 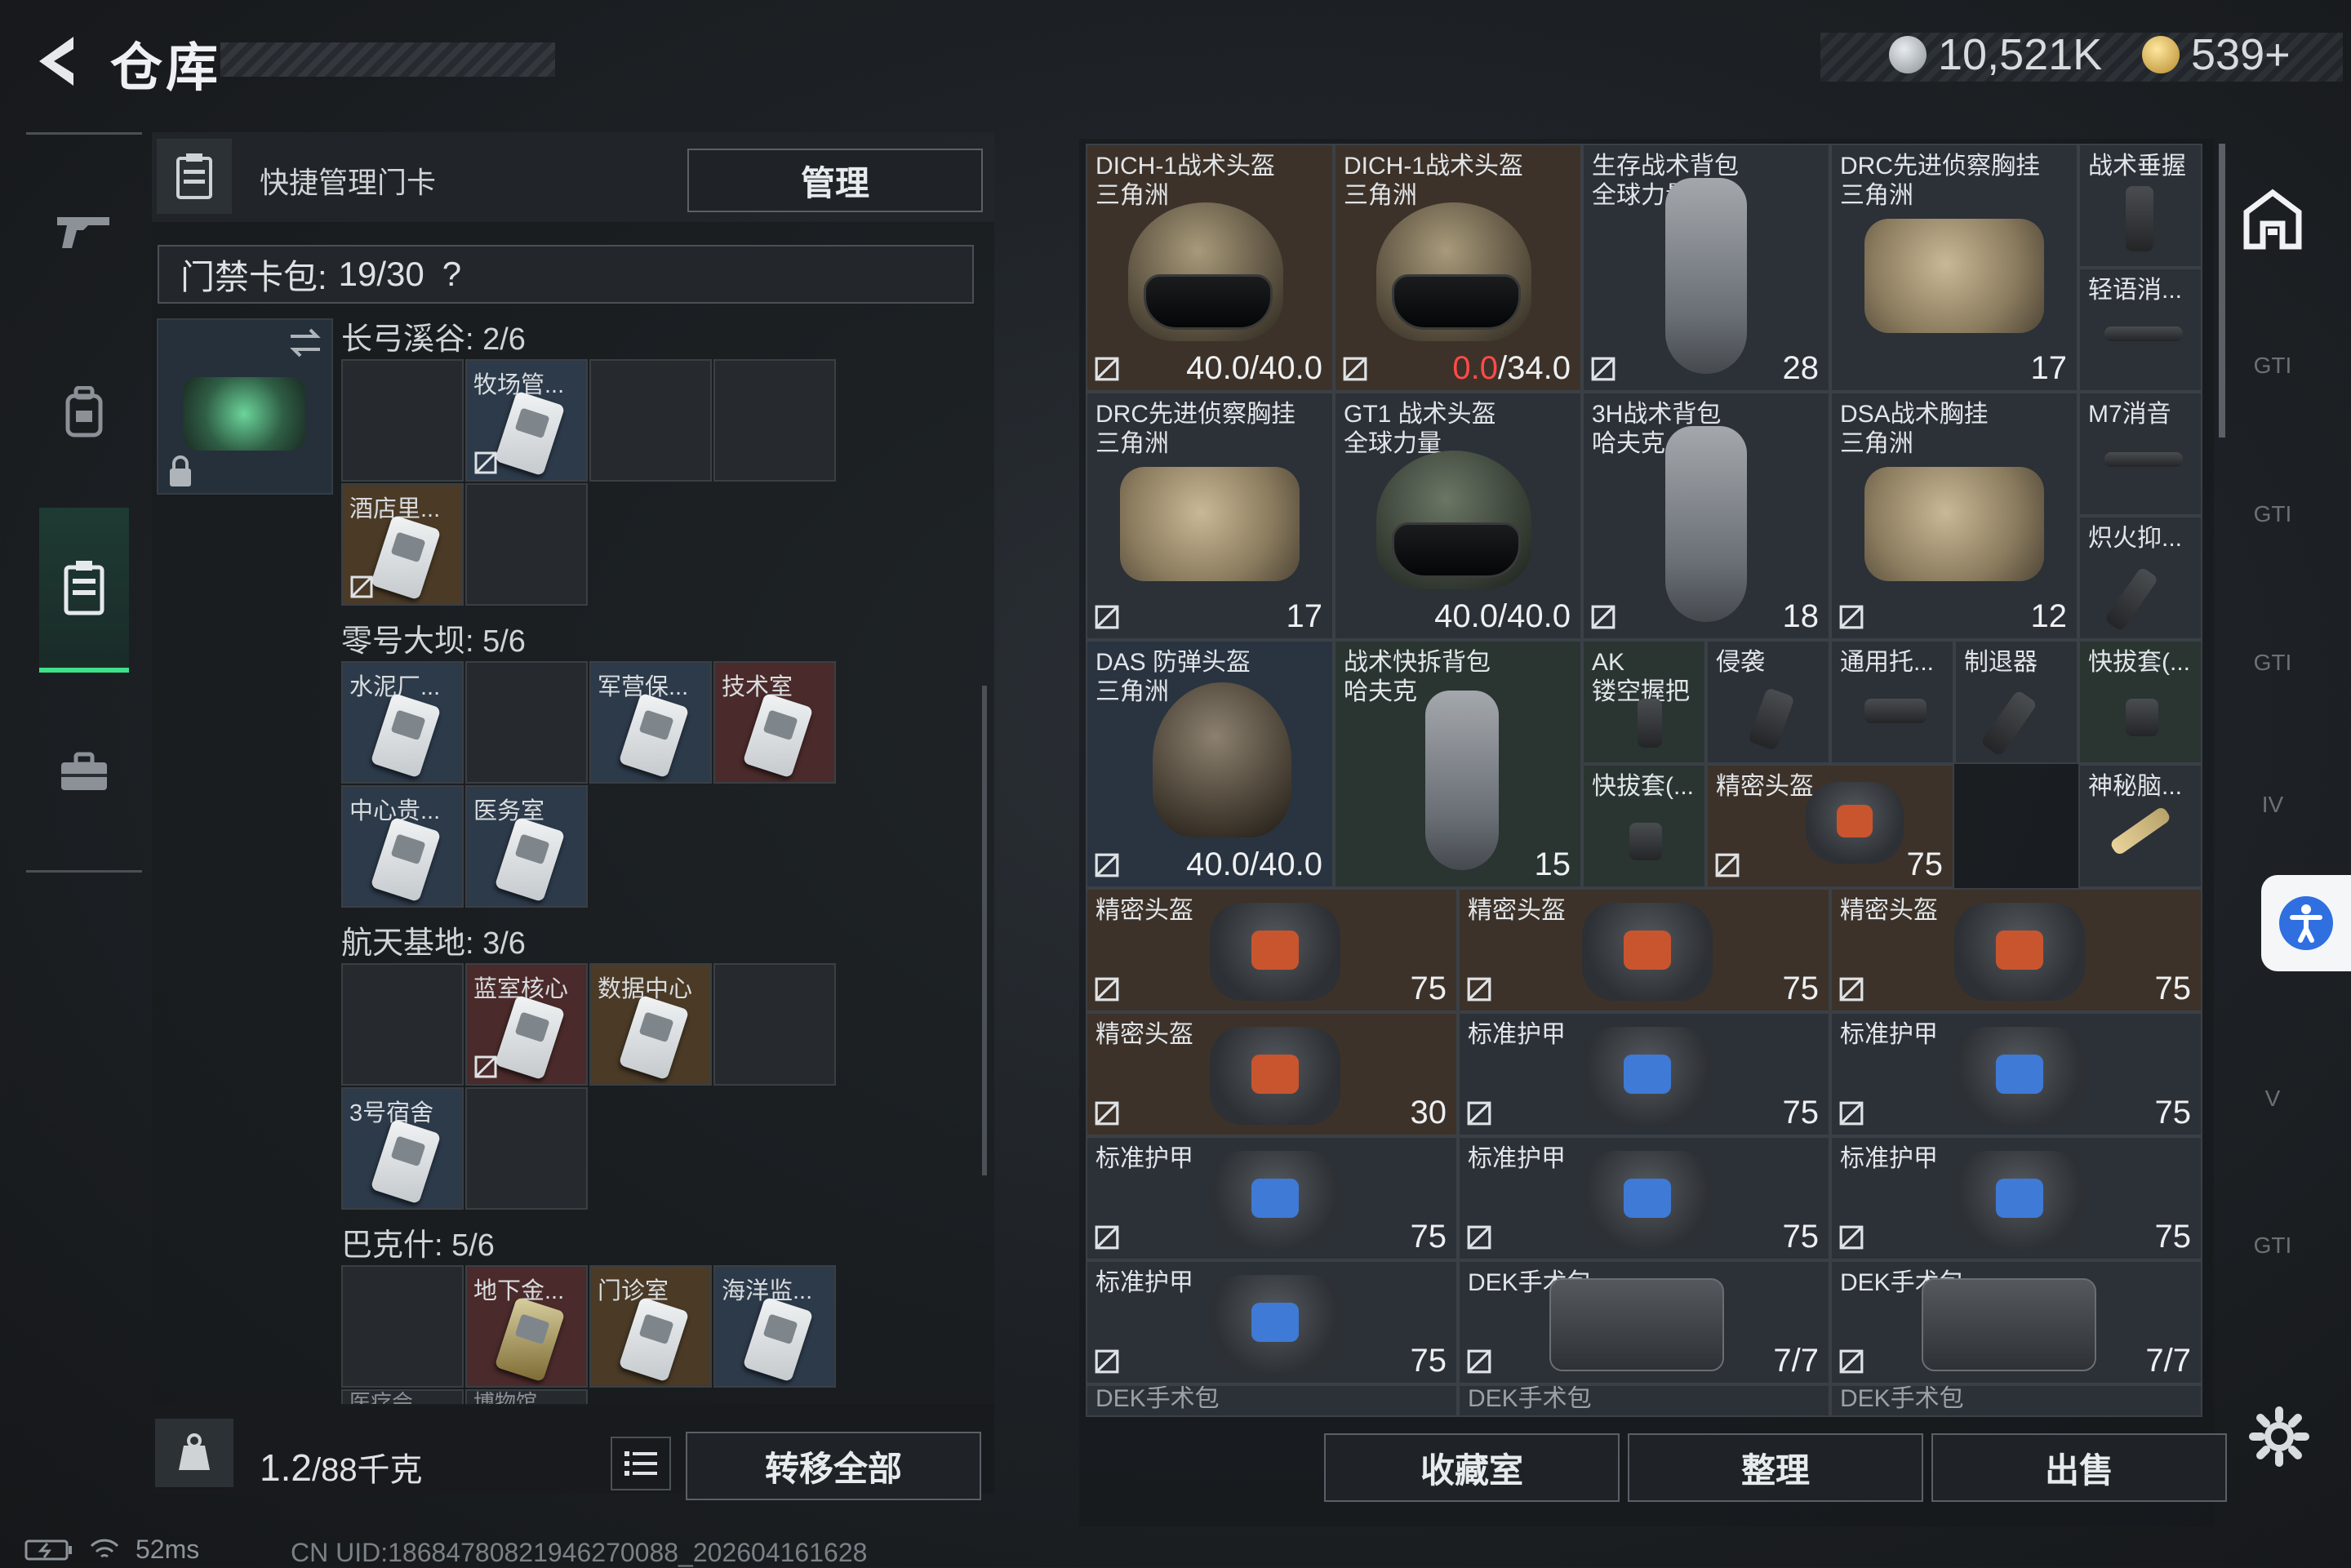 What do you see at coordinates (451, 274) in the screenshot?
I see `help-icon: ?` at bounding box center [451, 274].